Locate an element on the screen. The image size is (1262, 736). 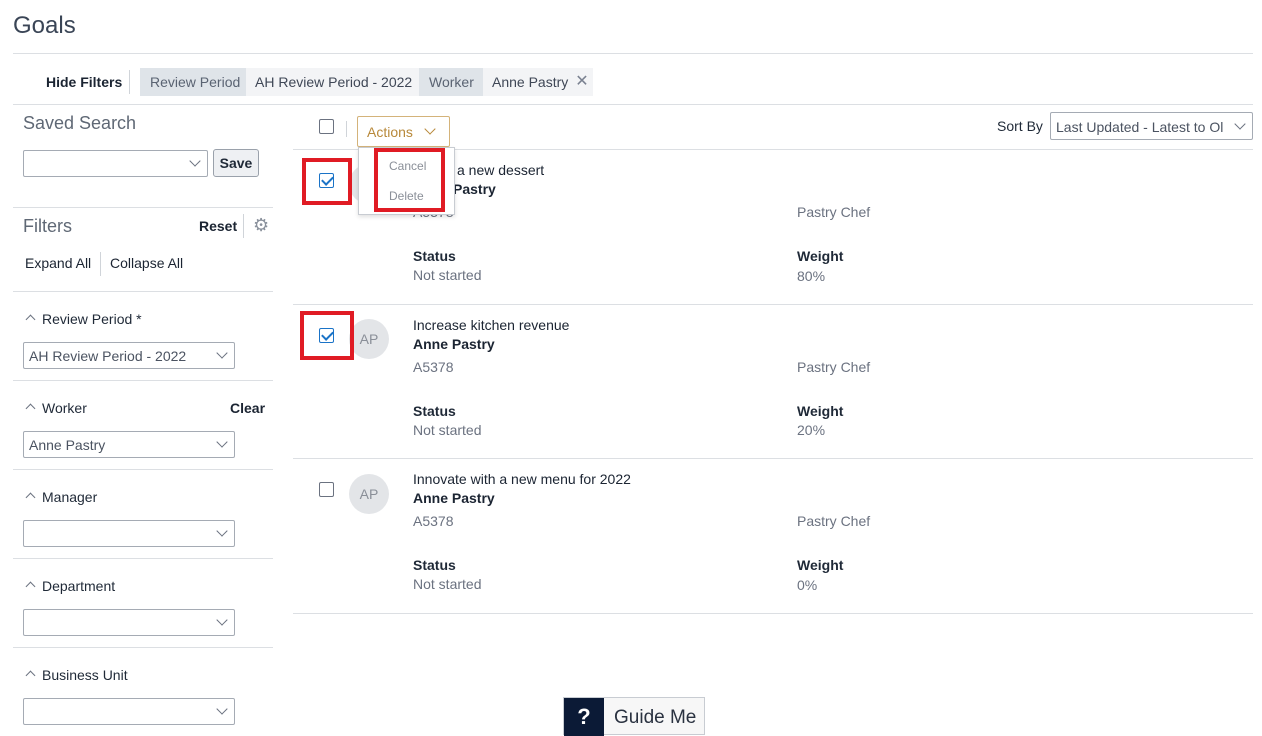
guide-me-label: Guide Me is located at coordinates (655, 717).